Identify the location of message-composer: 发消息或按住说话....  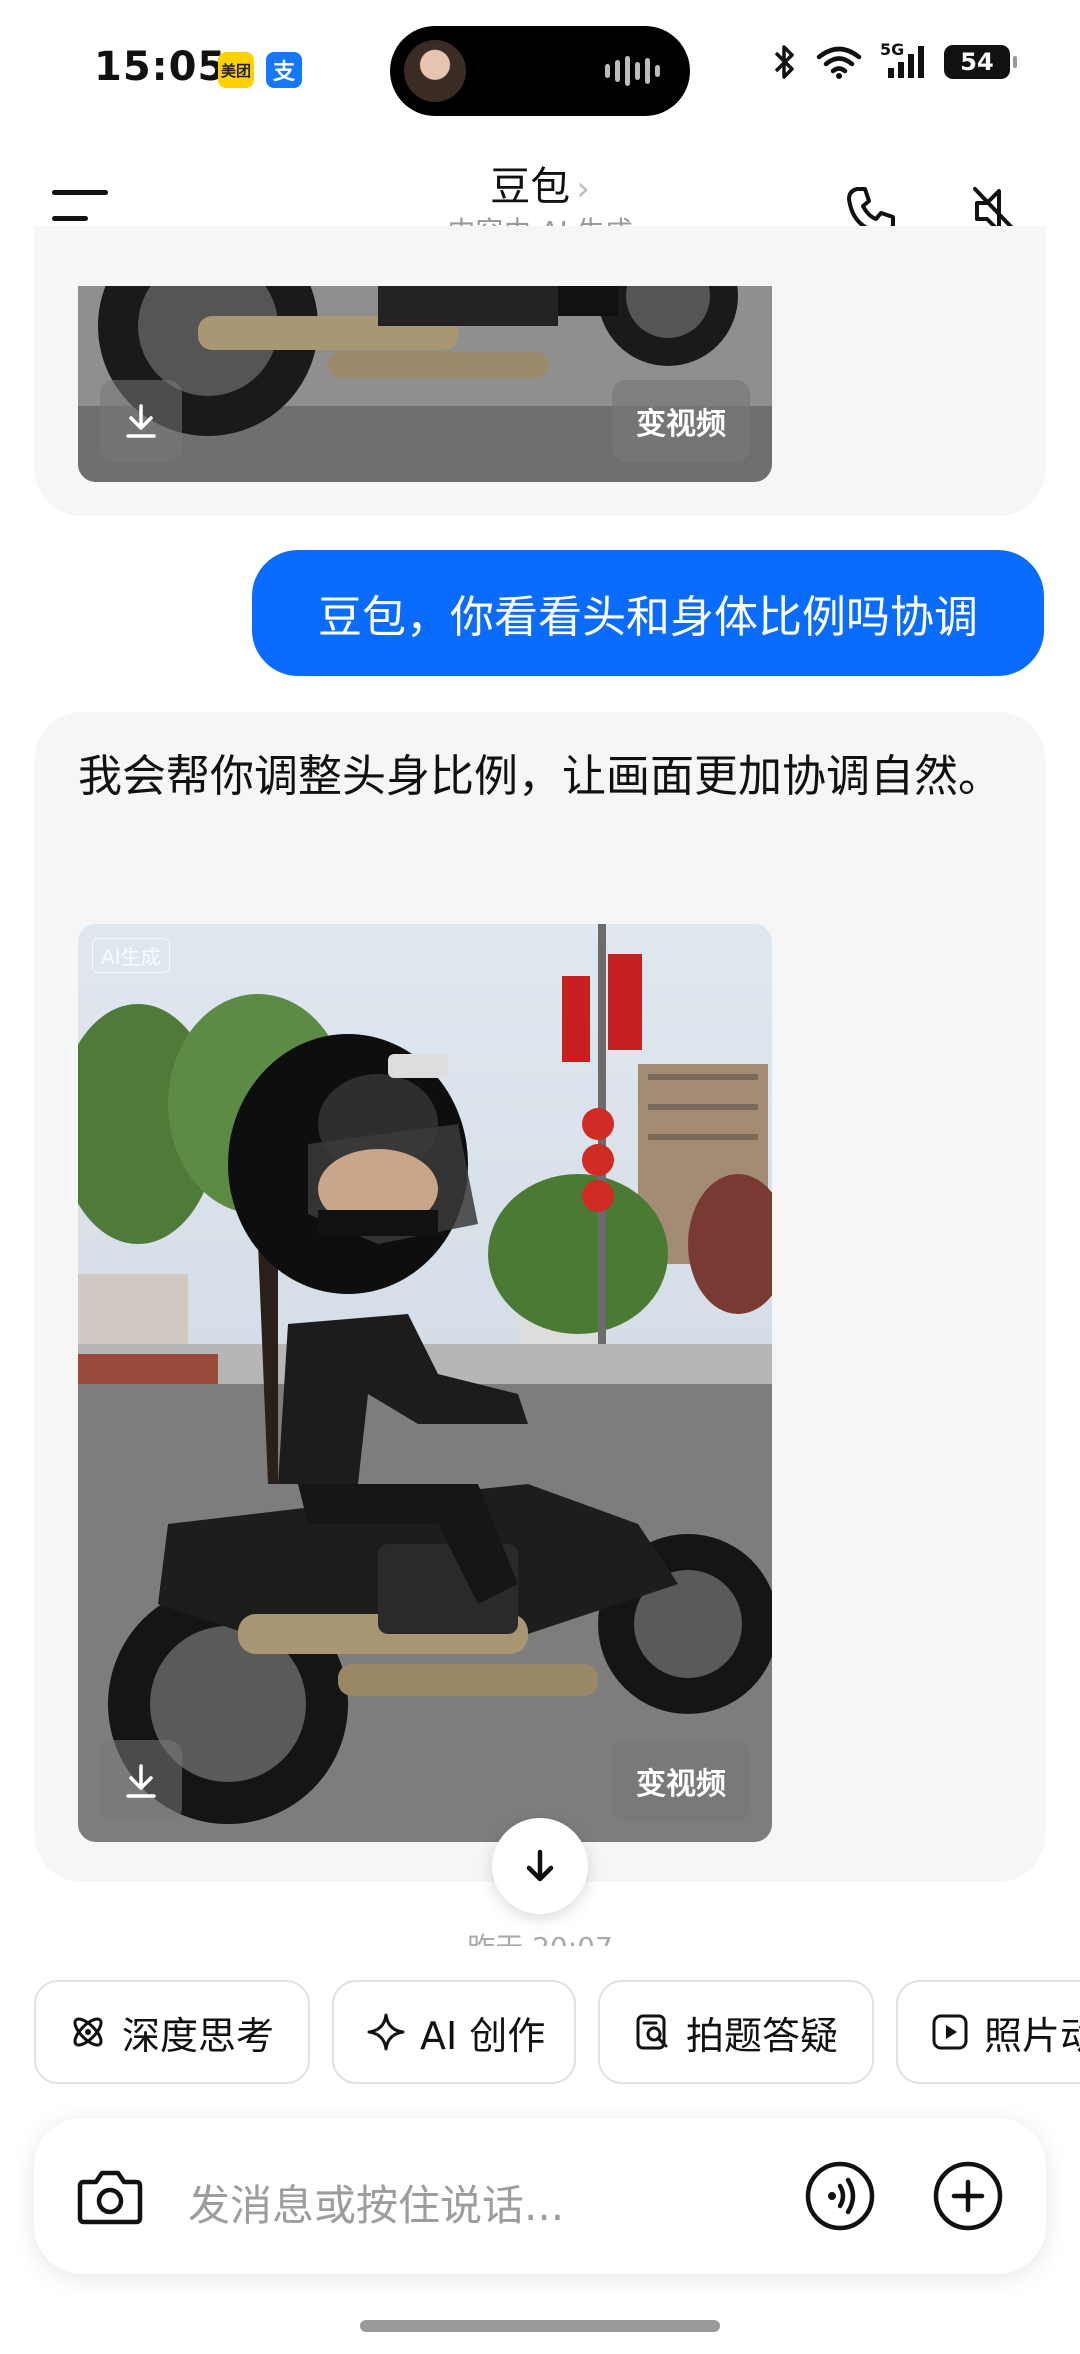
(540, 2196).